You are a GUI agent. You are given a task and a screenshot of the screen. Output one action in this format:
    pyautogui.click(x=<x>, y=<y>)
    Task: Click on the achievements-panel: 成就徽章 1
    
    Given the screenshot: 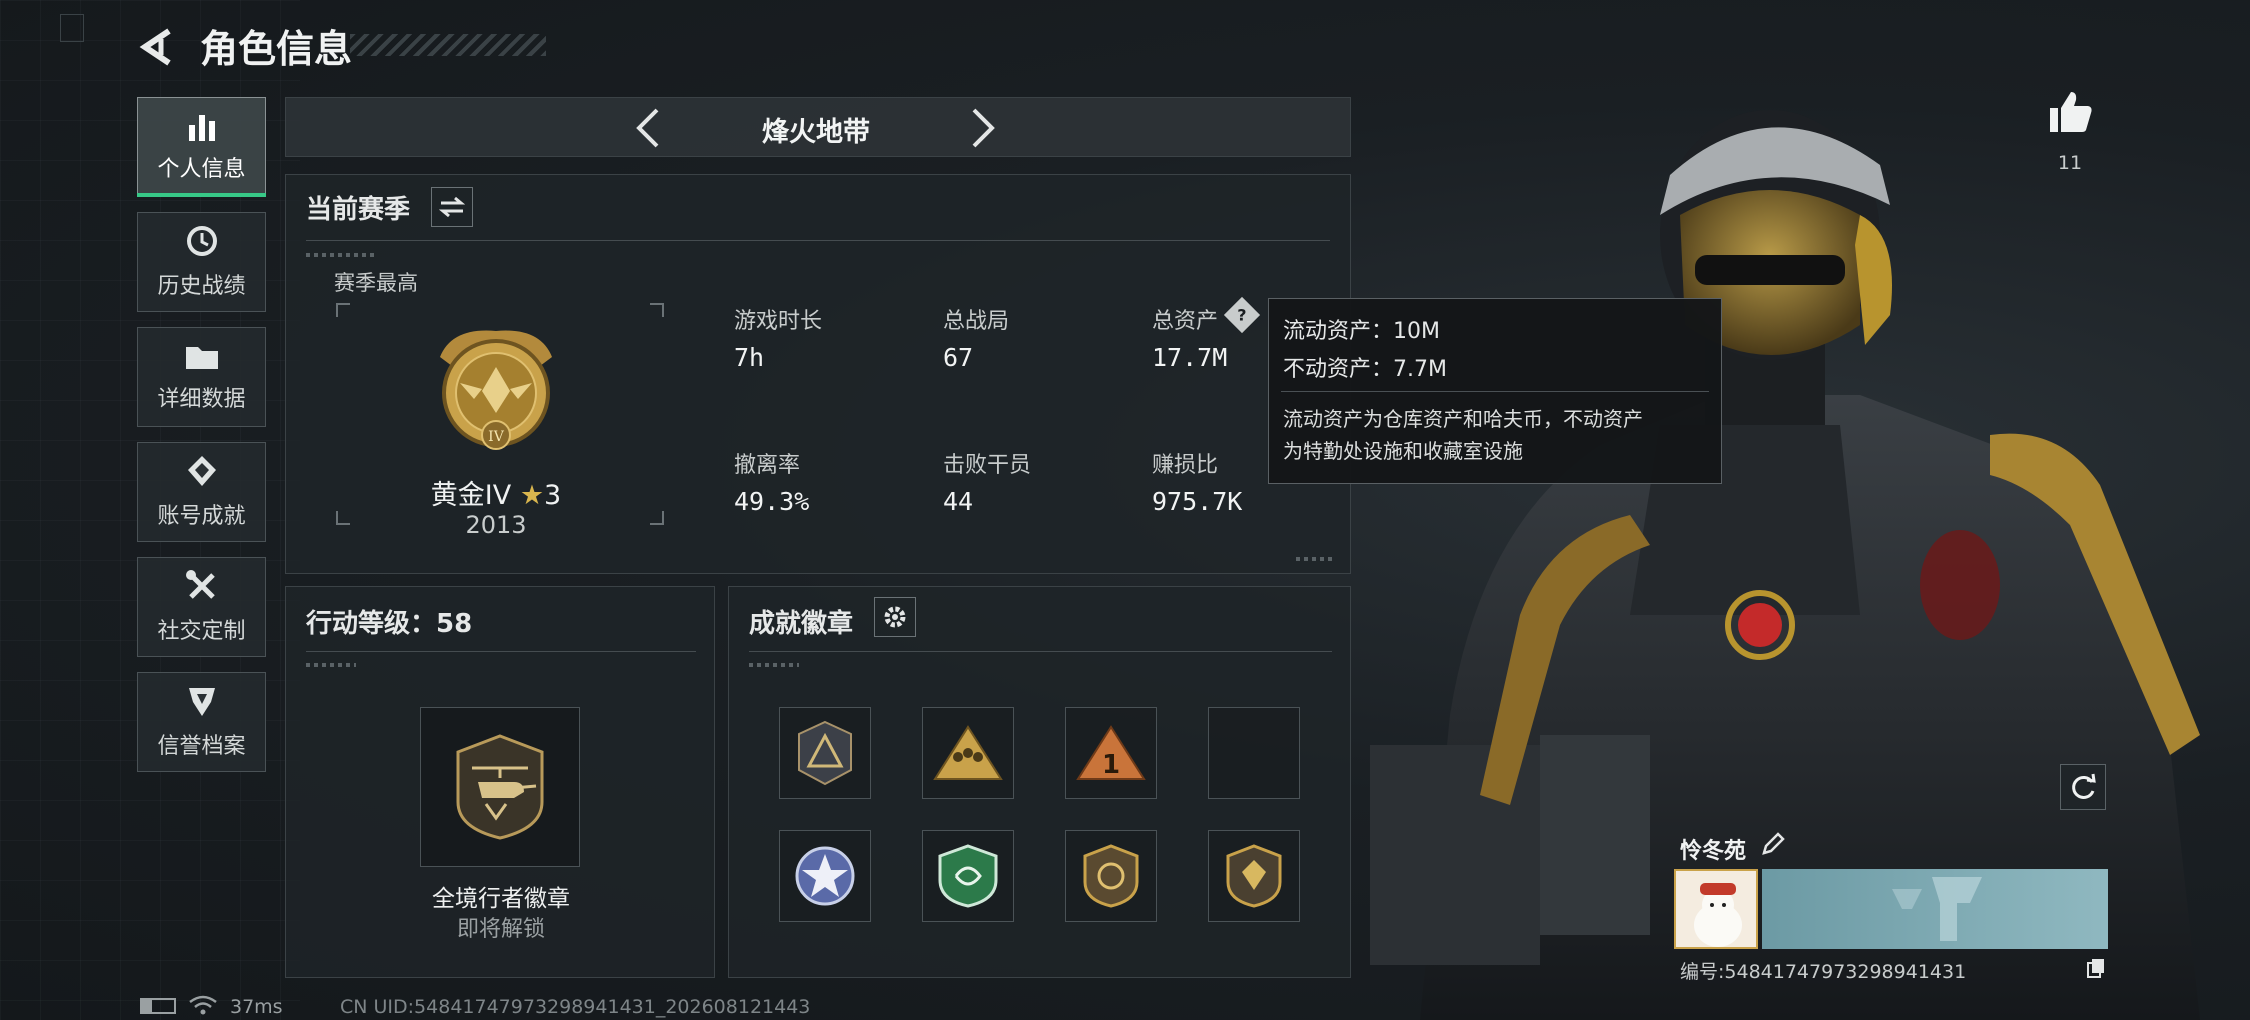 What is the action you would take?
    pyautogui.click(x=1039, y=782)
    